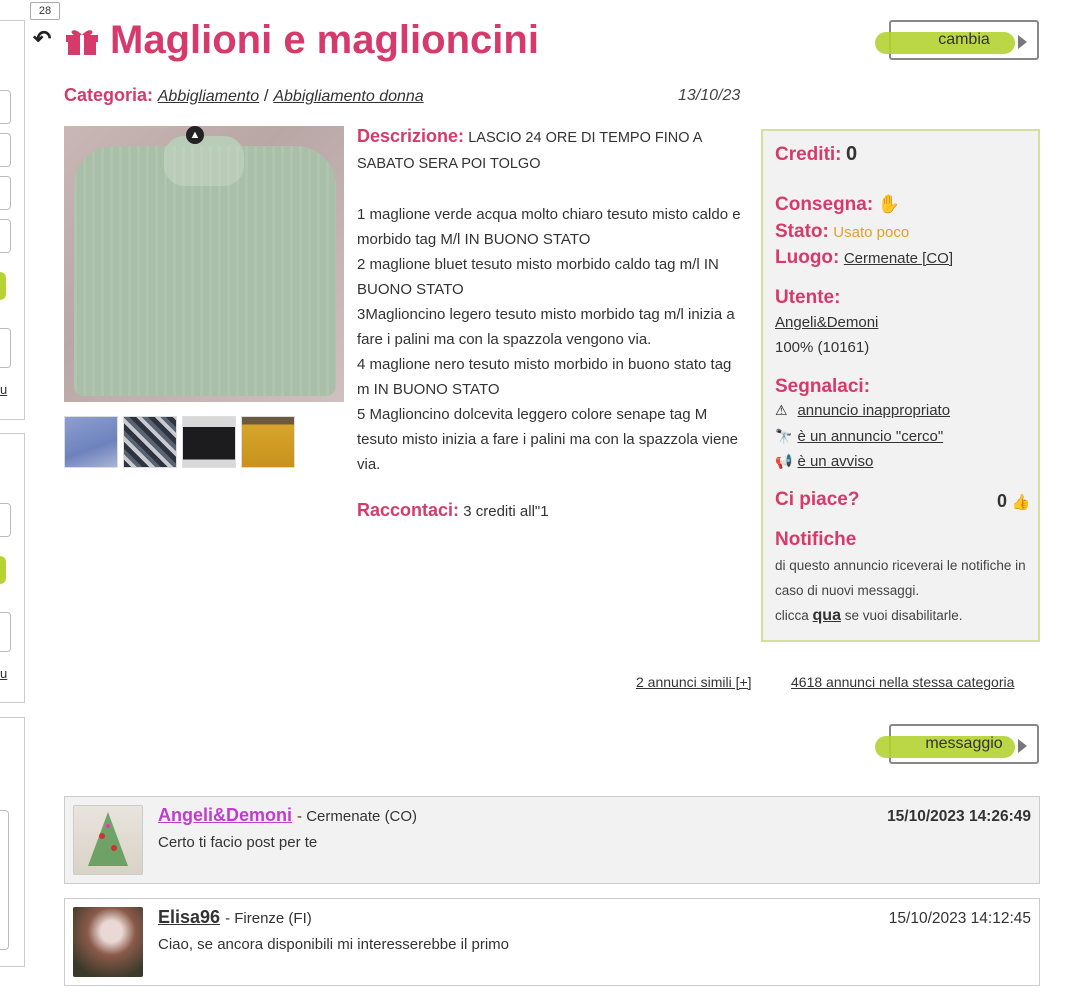  I want to click on utente-link: Angeli&Demoni, so click(826, 322).